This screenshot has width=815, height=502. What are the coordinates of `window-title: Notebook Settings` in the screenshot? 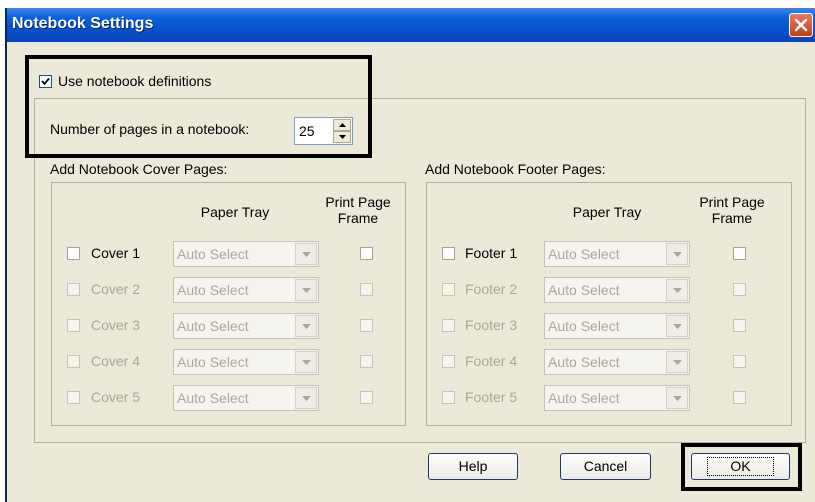 It's located at (83, 23).